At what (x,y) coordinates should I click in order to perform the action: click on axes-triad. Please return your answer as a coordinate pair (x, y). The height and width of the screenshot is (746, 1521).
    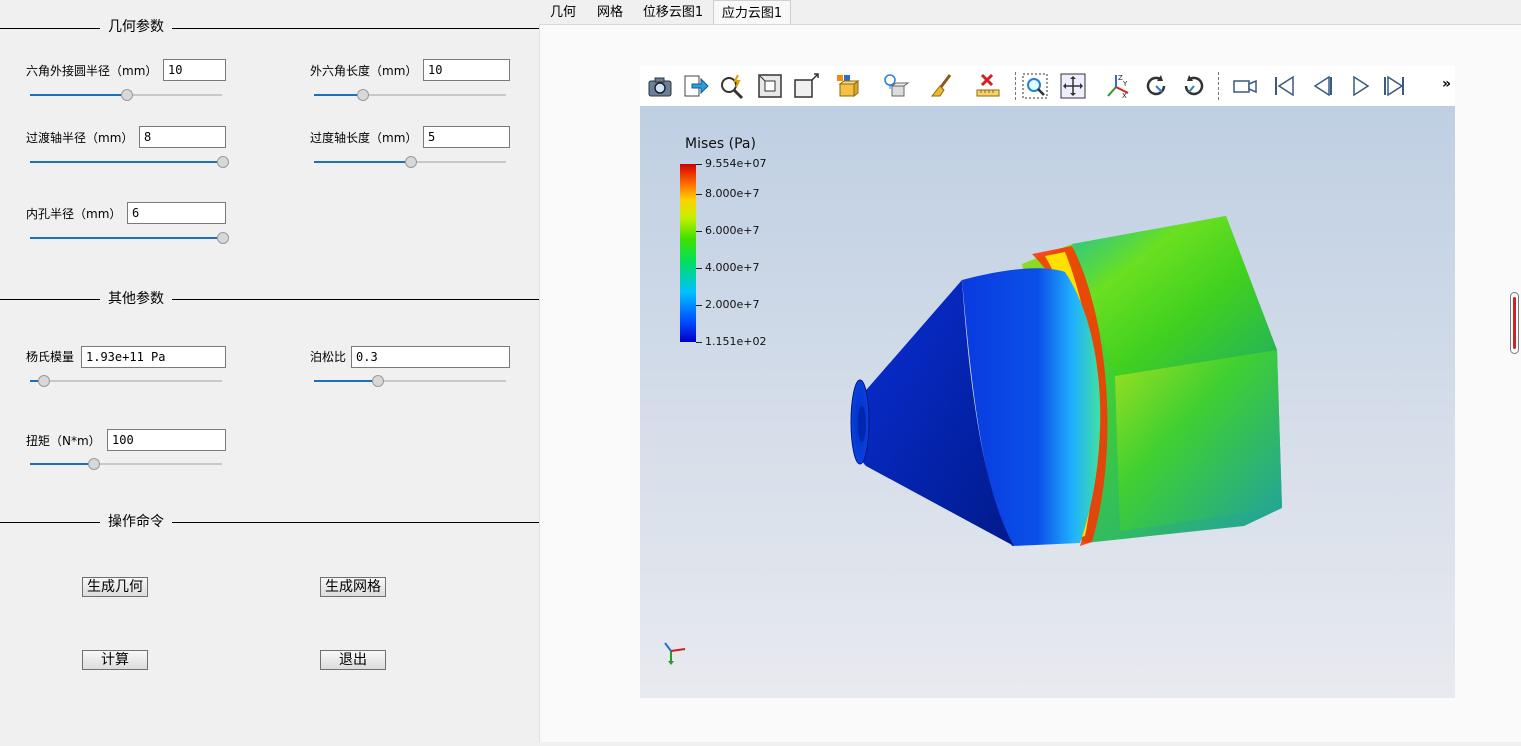
    Looking at the image, I should click on (675, 653).